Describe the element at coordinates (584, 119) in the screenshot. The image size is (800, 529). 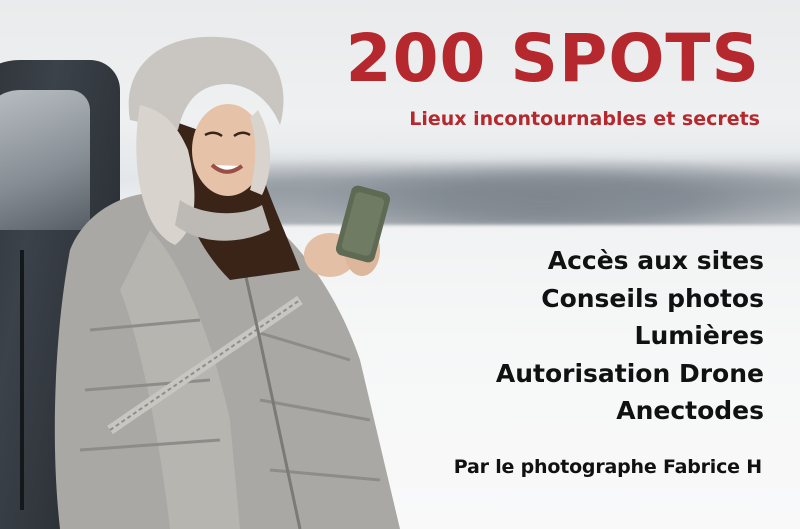
I see `poster-subtitle: Lieux incontournables et secrets` at that location.